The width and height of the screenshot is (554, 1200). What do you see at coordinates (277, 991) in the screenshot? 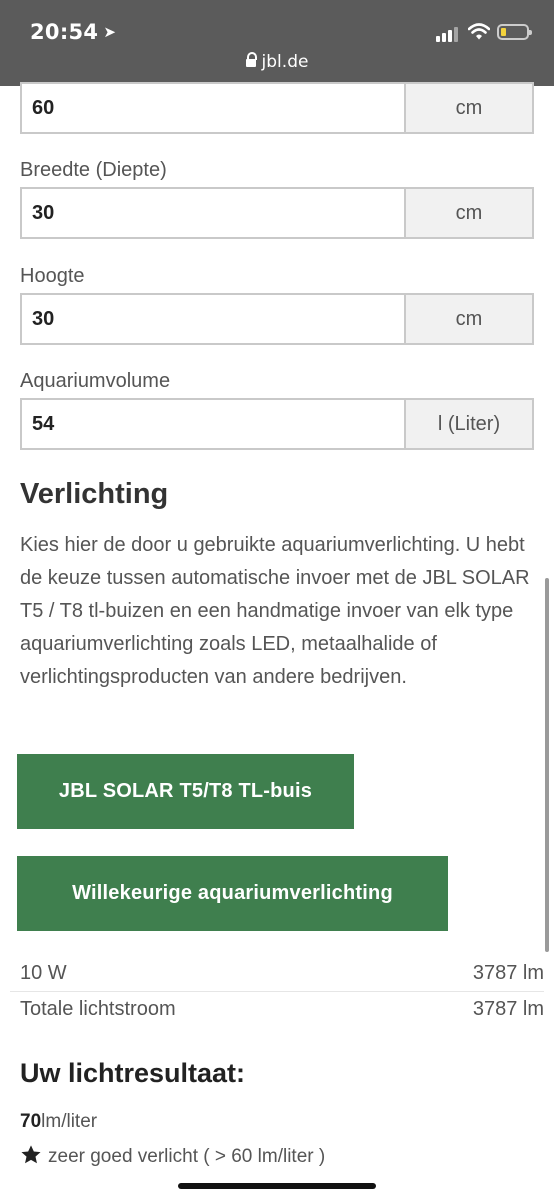
I see `row-divider` at bounding box center [277, 991].